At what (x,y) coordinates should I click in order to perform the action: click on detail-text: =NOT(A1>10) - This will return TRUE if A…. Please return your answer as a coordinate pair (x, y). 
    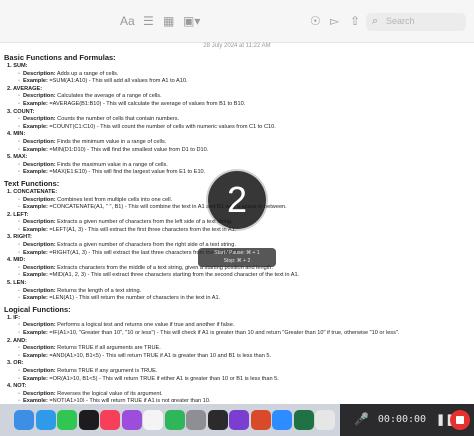
    Looking at the image, I should click on (129, 400).